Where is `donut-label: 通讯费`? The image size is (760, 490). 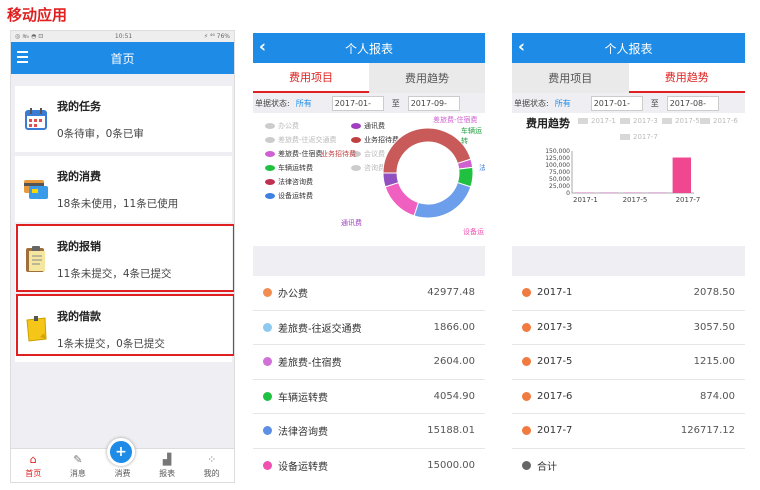
donut-label: 通讯费 is located at coordinates (351, 223).